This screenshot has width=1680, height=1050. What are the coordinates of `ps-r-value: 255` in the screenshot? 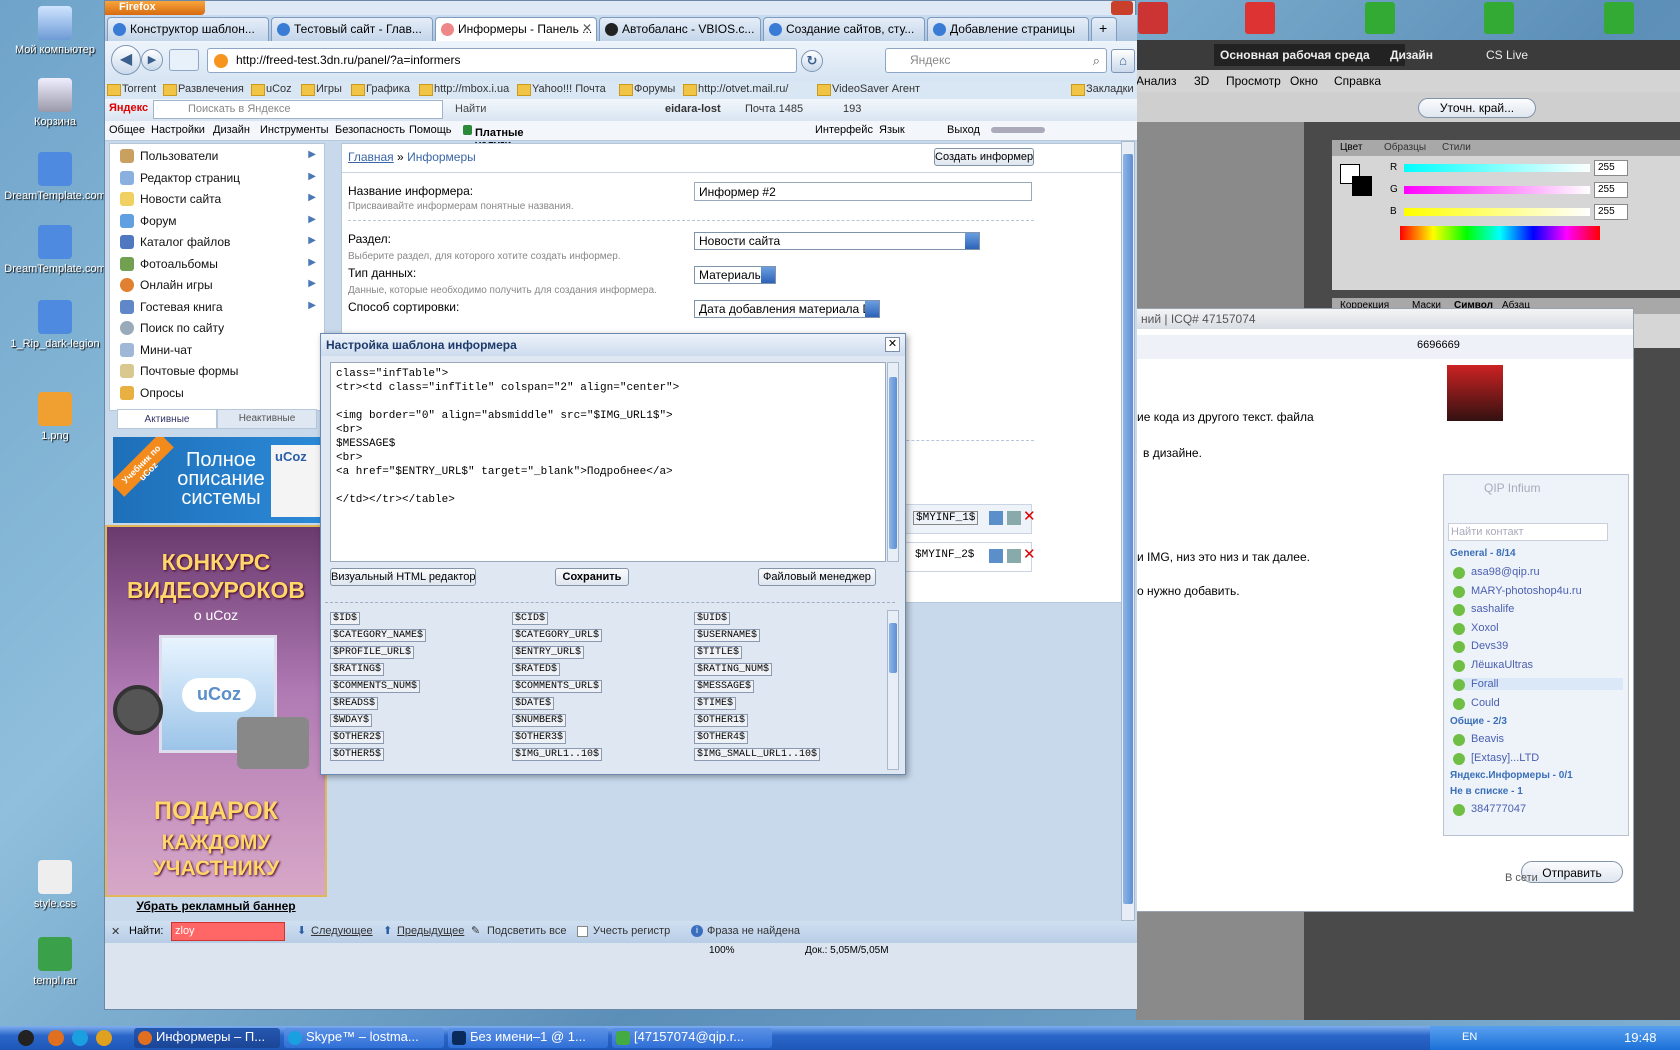 It's located at (1611, 168).